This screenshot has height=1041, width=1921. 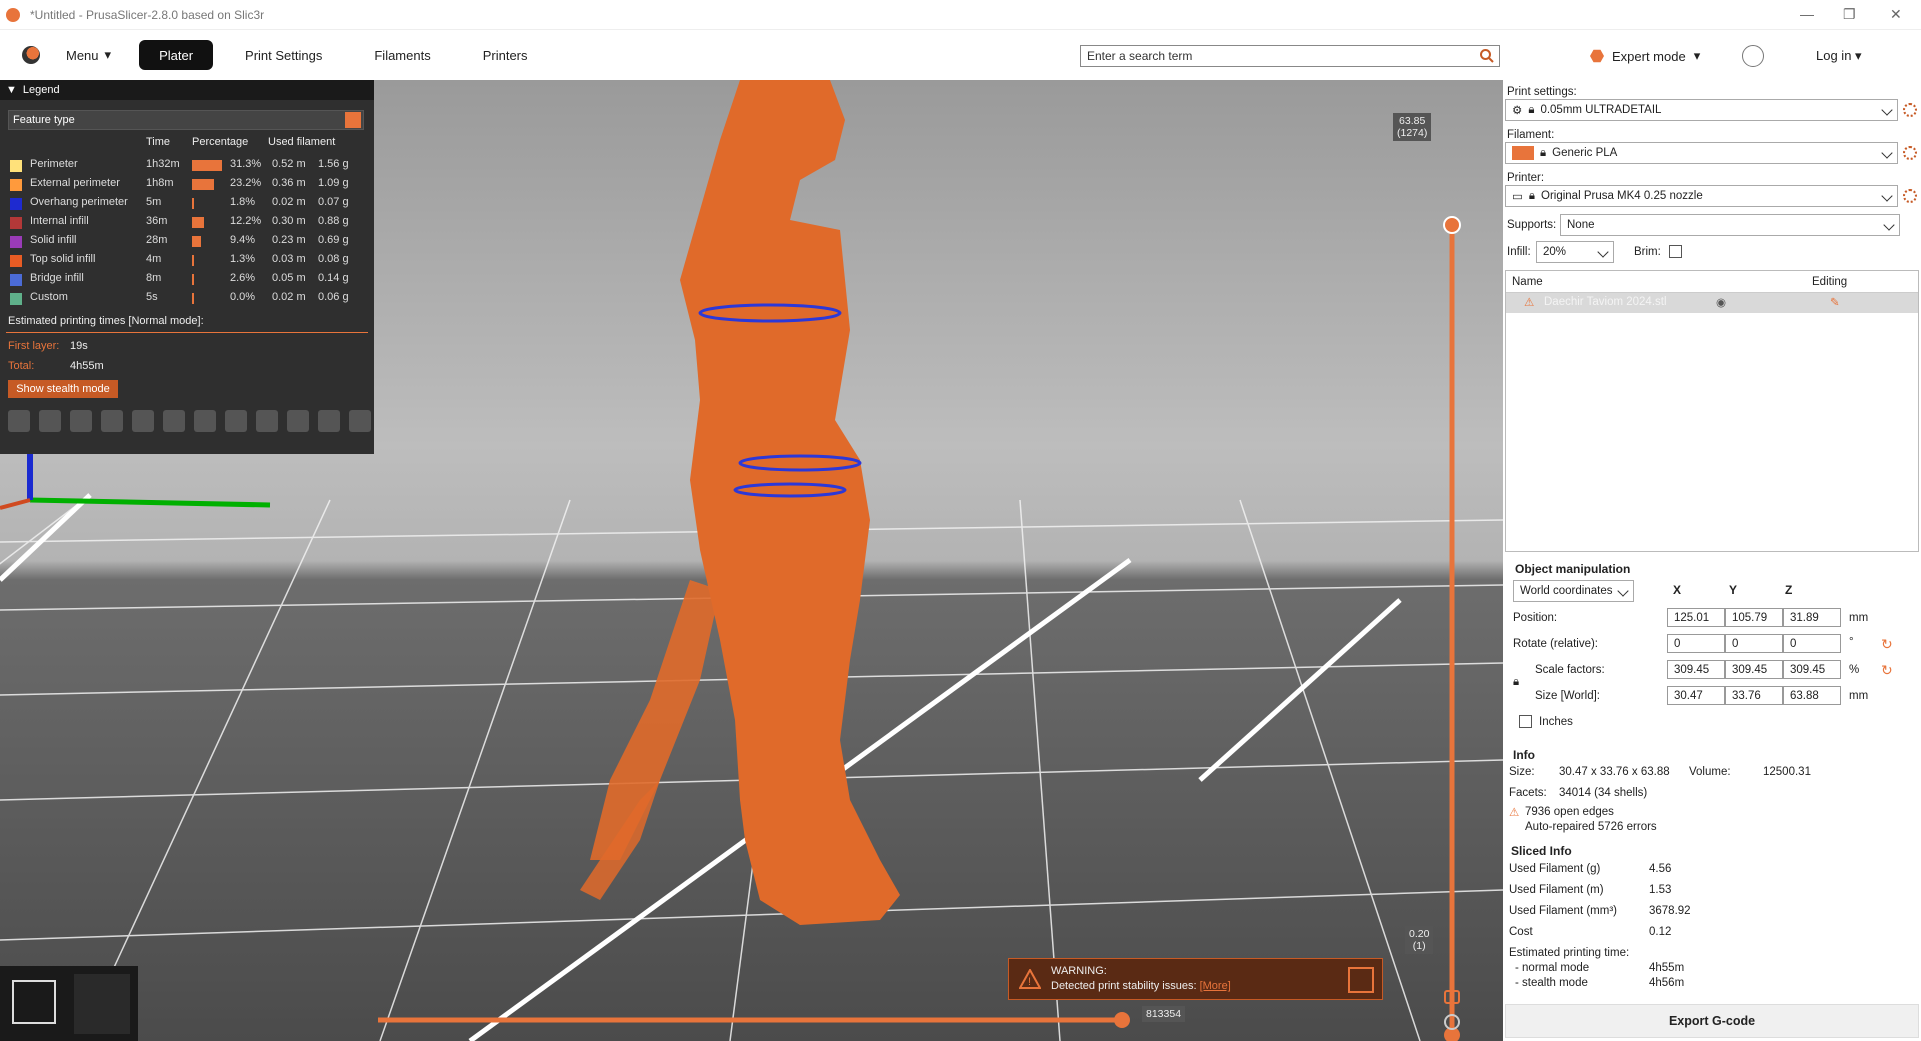 I want to click on deretractions-icon, so click(x=112, y=421).